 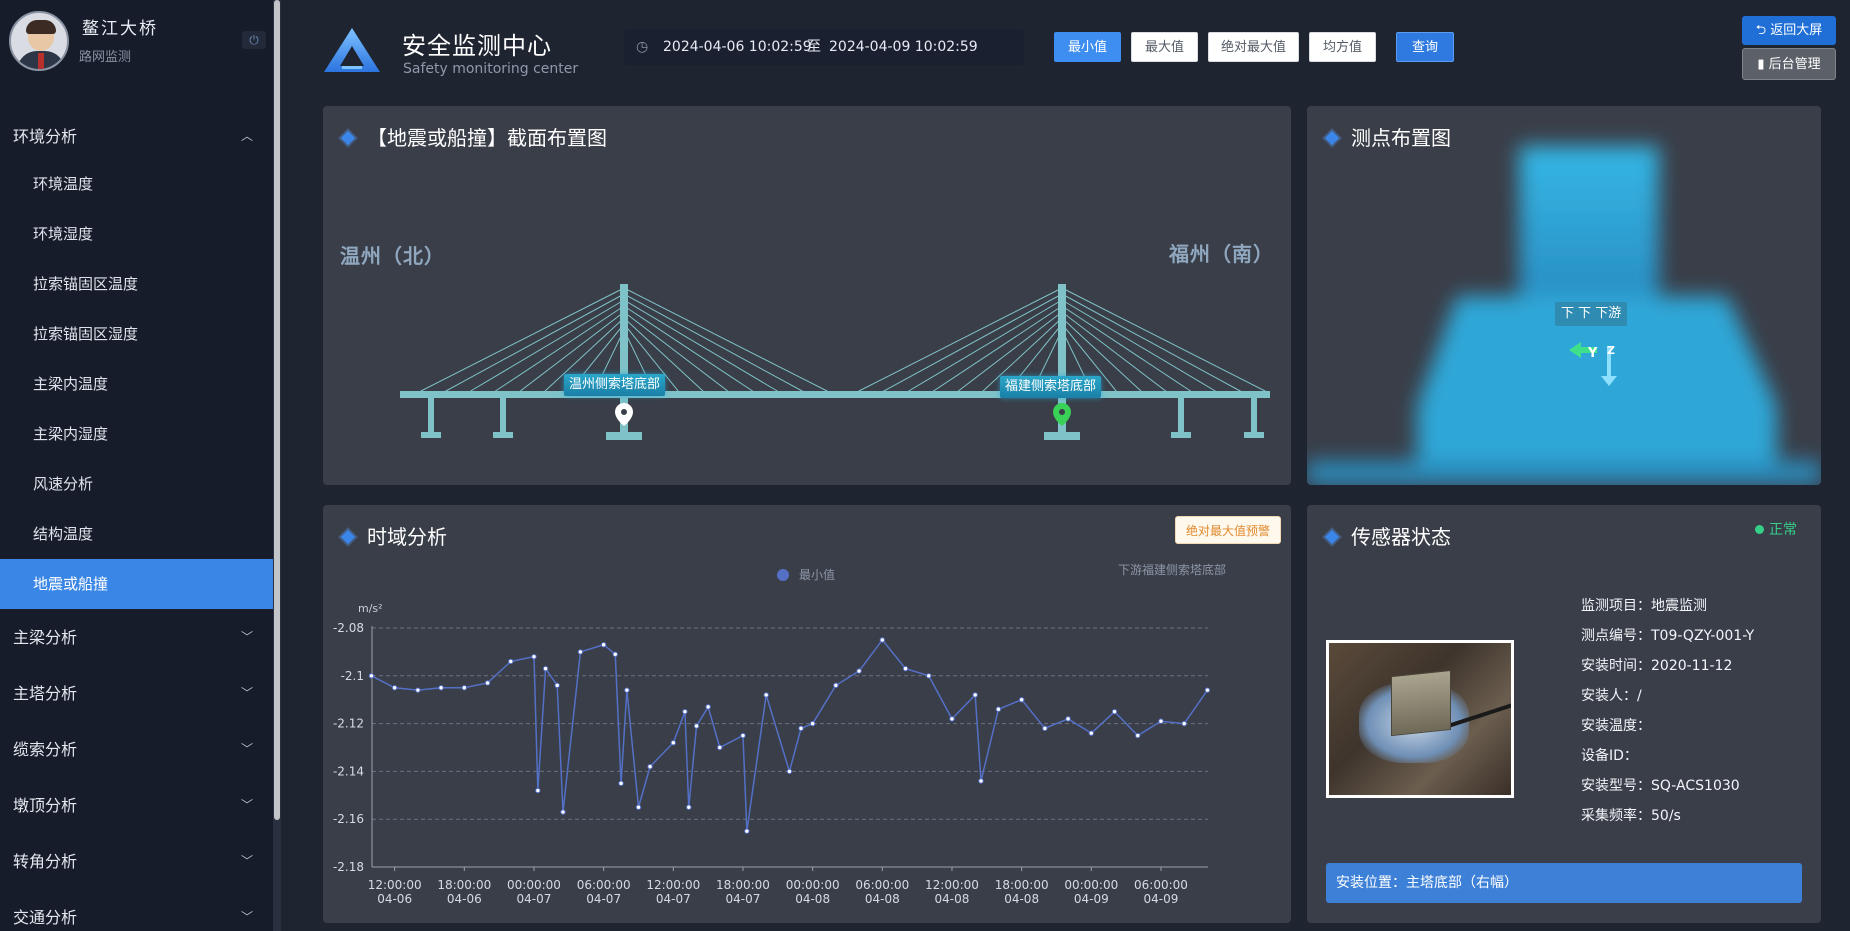 I want to click on install-location-bar: 安装位置：主塔底部（右幅）, so click(x=1564, y=883).